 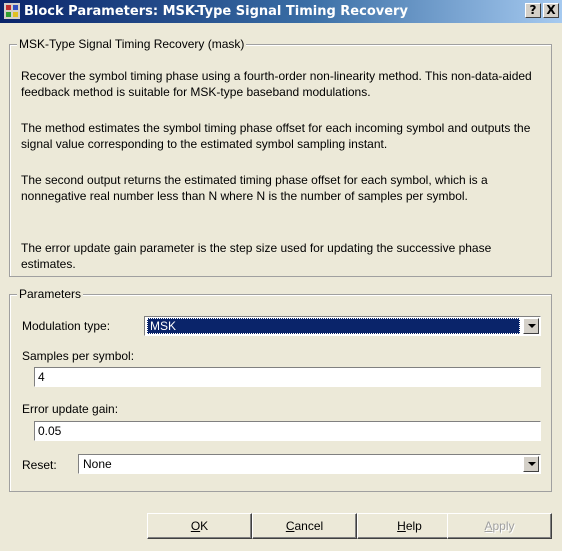 What do you see at coordinates (195, 526) in the screenshot?
I see `ok-accelerator: O` at bounding box center [195, 526].